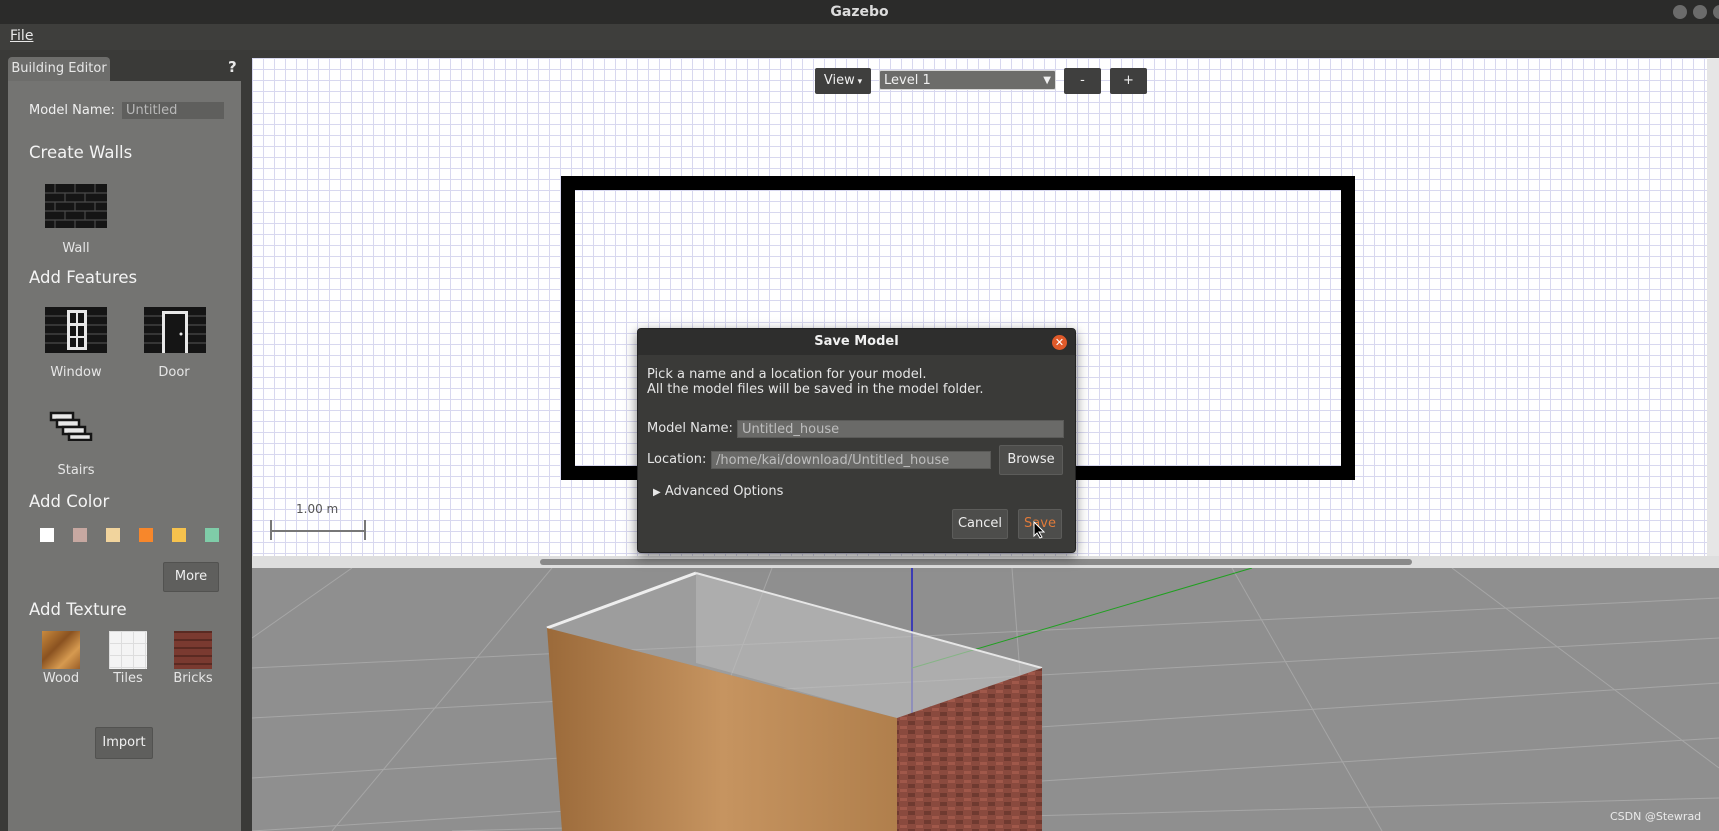  I want to click on close-icon: ✕, so click(1059, 342).